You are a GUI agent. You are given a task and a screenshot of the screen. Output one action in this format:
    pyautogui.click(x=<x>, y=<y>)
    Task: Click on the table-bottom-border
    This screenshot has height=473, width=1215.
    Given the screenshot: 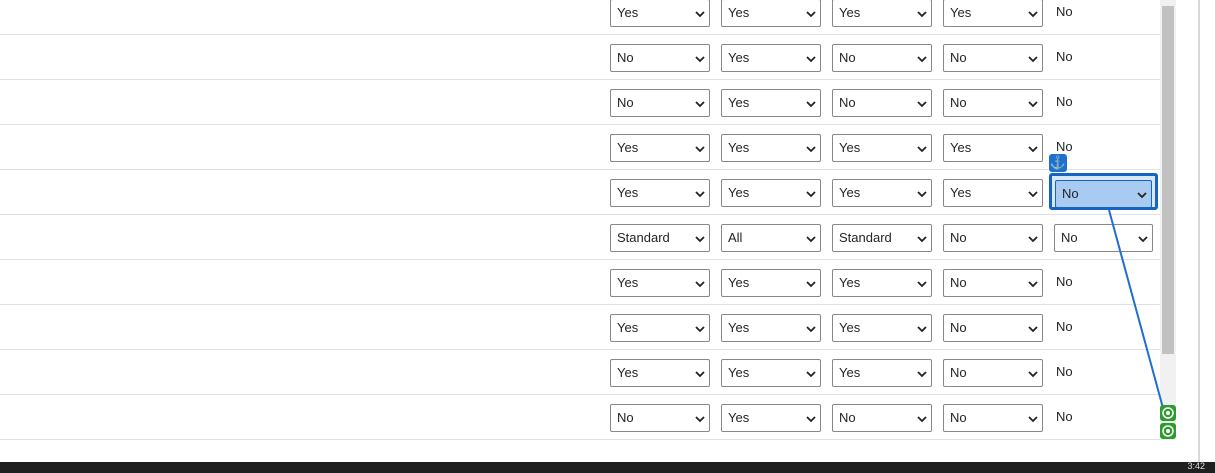 What is the action you would take?
    pyautogui.click(x=580, y=439)
    